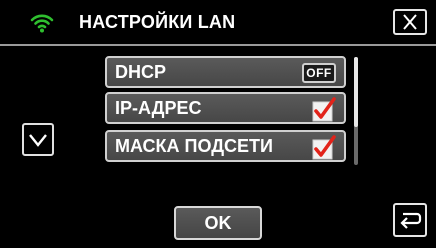 Image resolution: width=436 pixels, height=248 pixels. What do you see at coordinates (356, 92) in the screenshot?
I see `scrollbar-thumb` at bounding box center [356, 92].